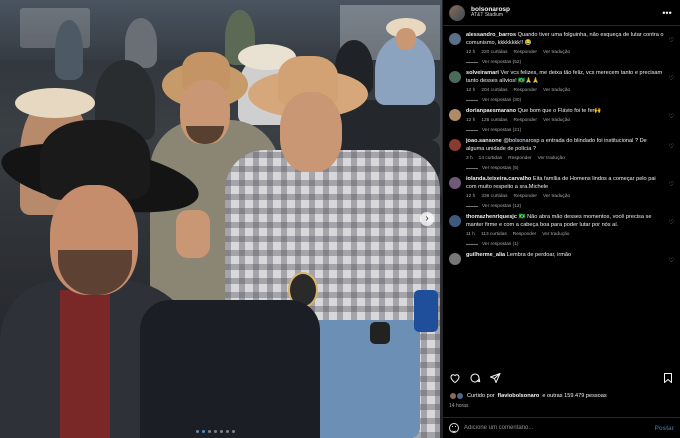  What do you see at coordinates (502, 130) in the screenshot?
I see `view-replies-label: Ver respostas (21)` at bounding box center [502, 130].